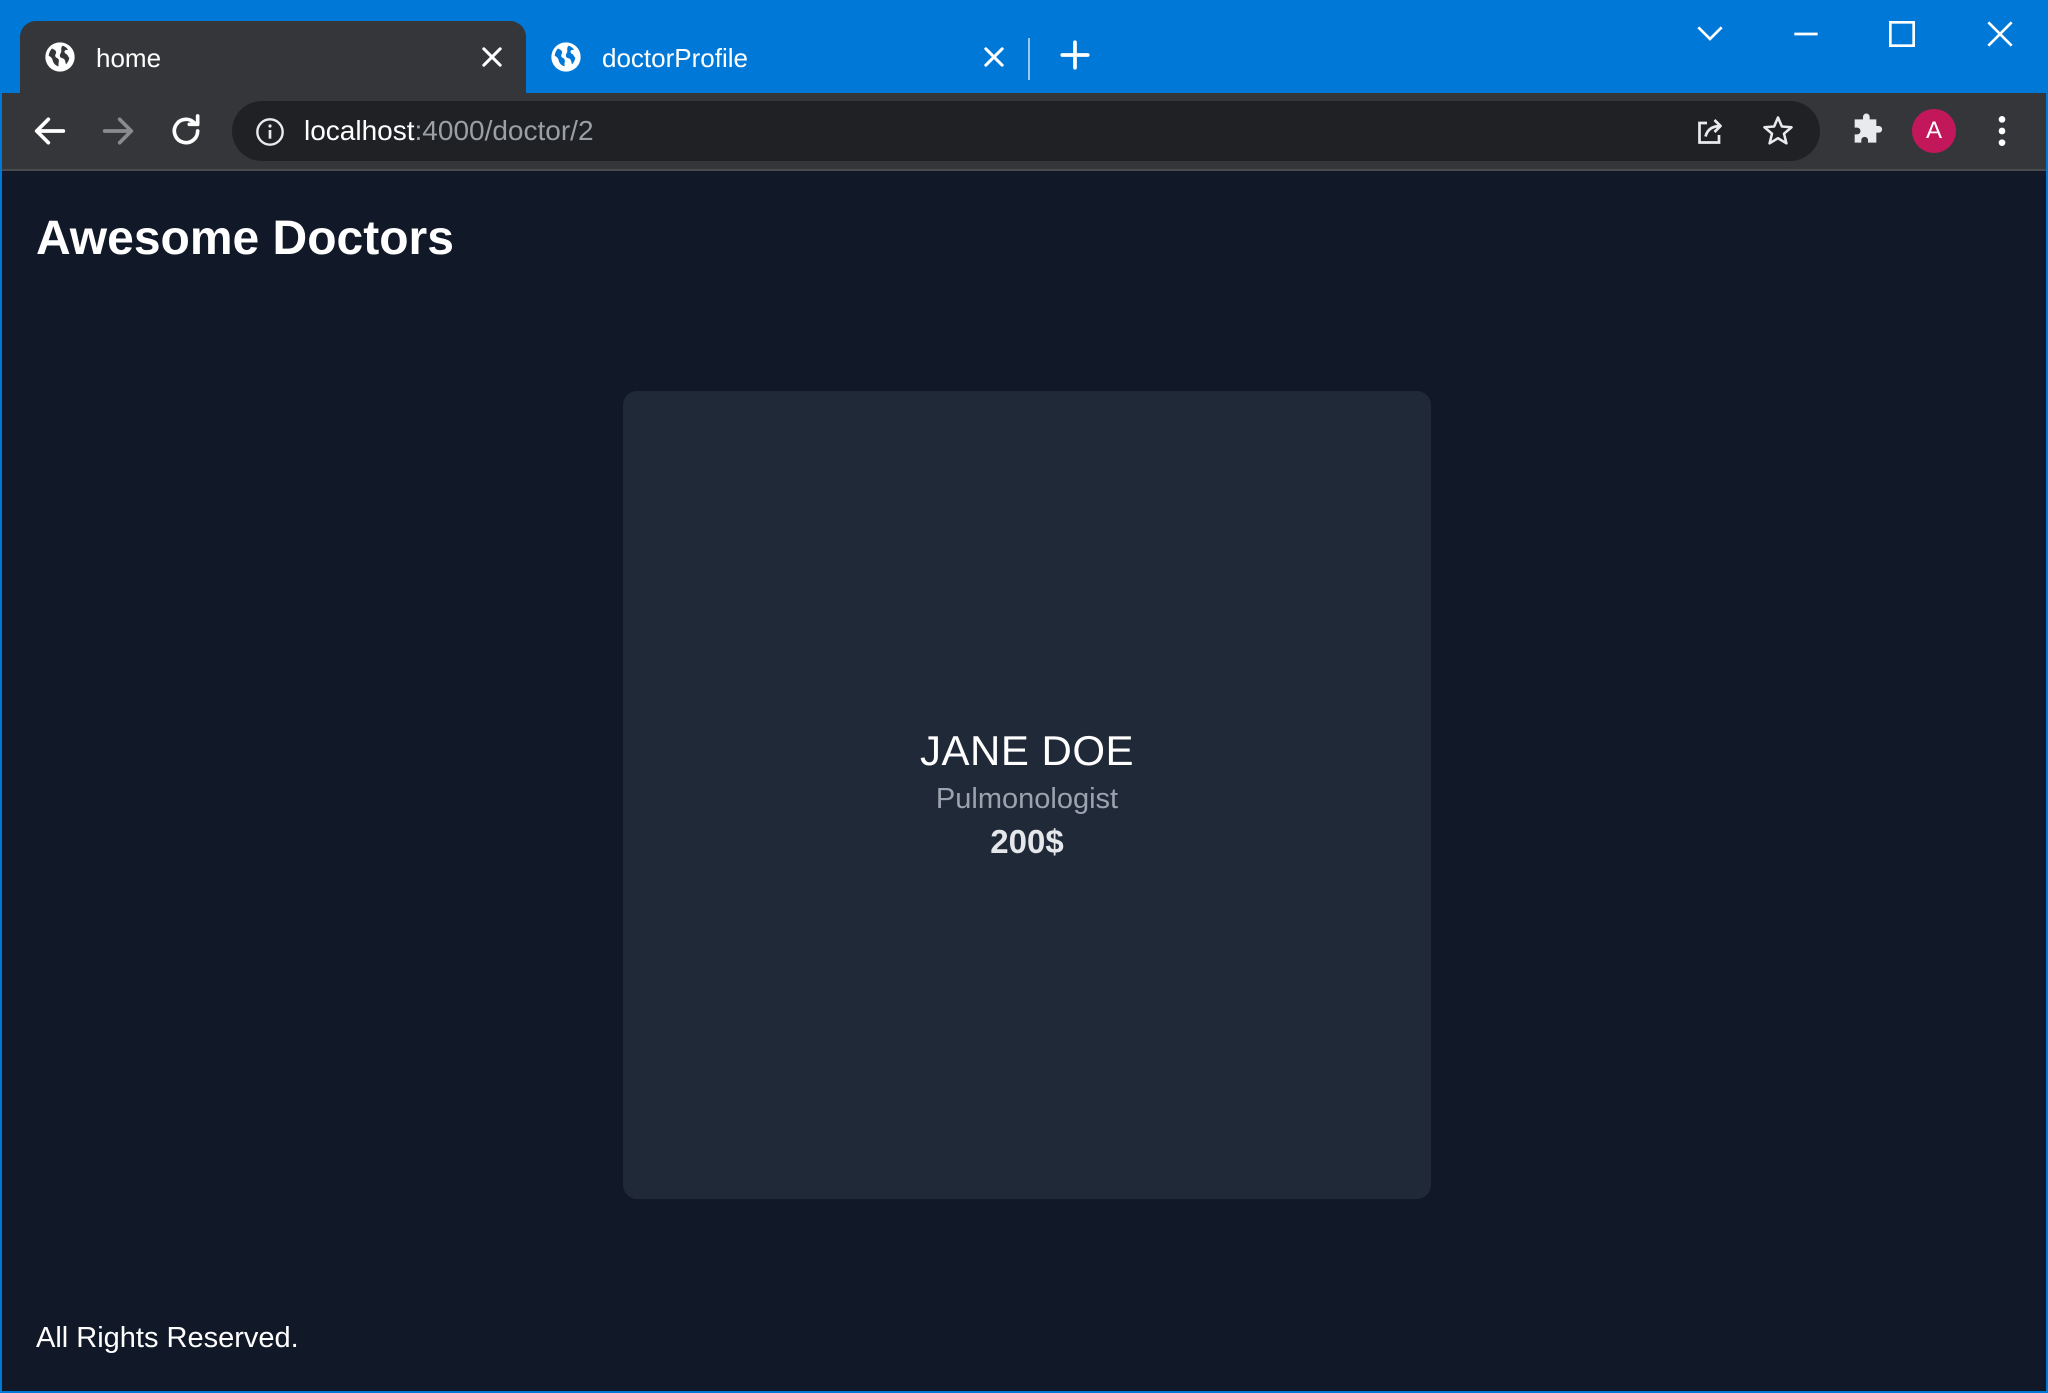 The image size is (2048, 1393). What do you see at coordinates (167, 1338) in the screenshot?
I see `footer-copyright: All Rights Reserved.` at bounding box center [167, 1338].